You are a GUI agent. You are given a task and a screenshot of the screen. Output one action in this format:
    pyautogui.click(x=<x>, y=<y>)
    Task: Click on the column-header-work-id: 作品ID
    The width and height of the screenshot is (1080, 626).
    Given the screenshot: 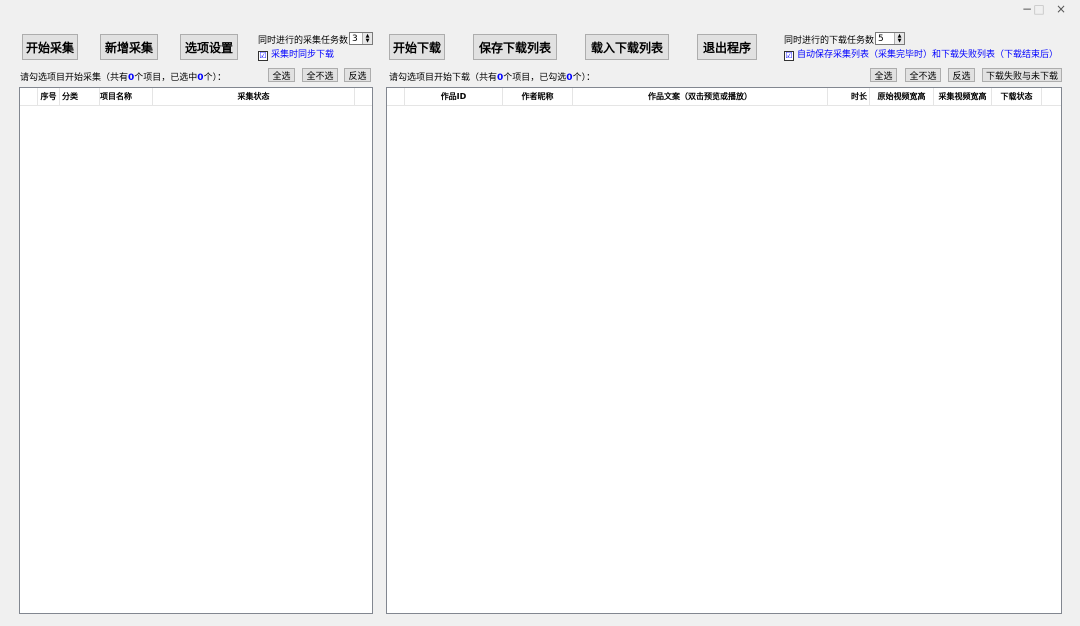 What is the action you would take?
    pyautogui.click(x=454, y=96)
    